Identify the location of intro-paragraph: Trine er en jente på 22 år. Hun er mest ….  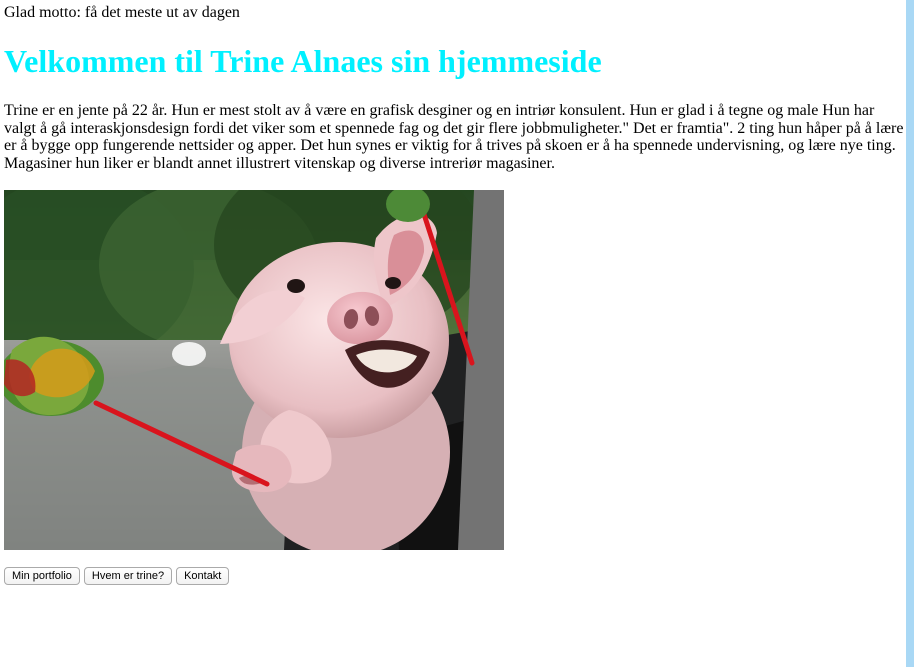
(454, 137).